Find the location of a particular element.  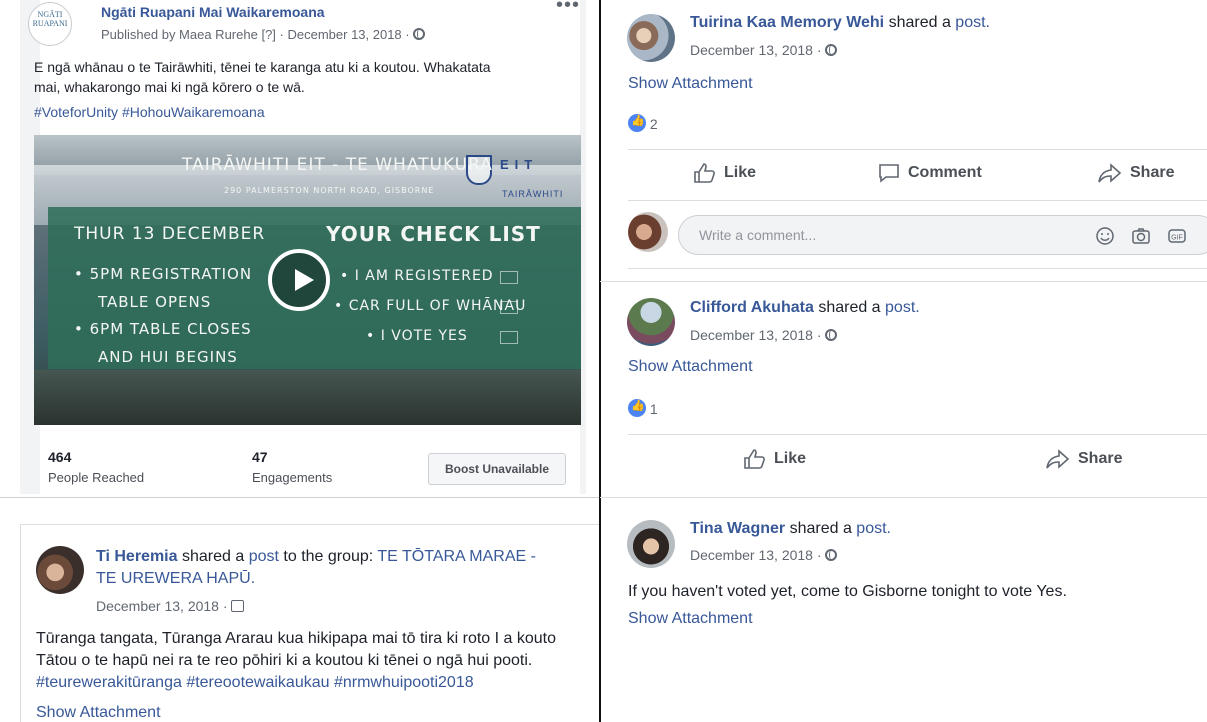

reaction-summary: 2 is located at coordinates (643, 123).